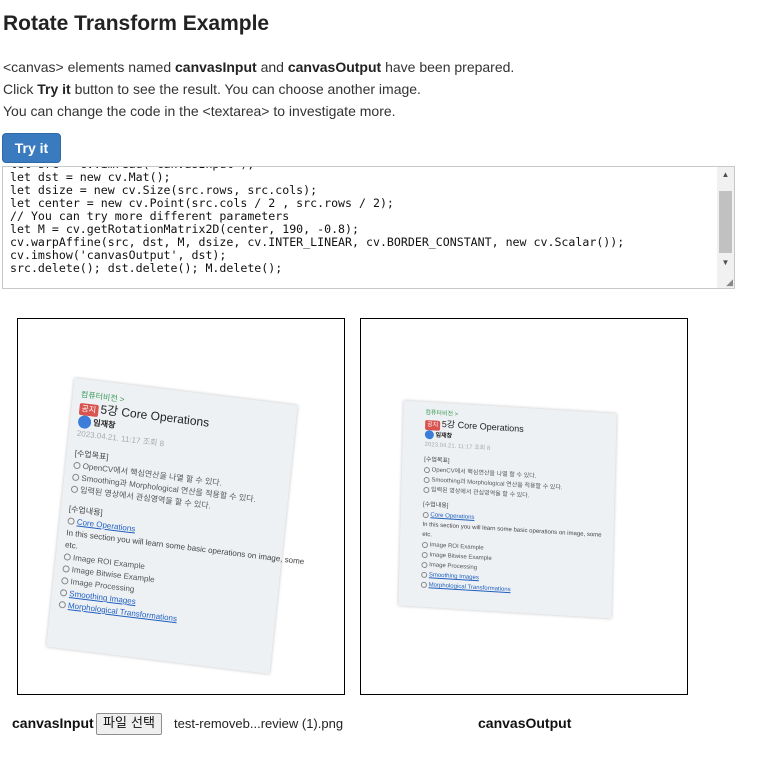 The width and height of the screenshot is (783, 774). Describe the element at coordinates (272, 67) in the screenshot. I see `desc-text: and` at that location.